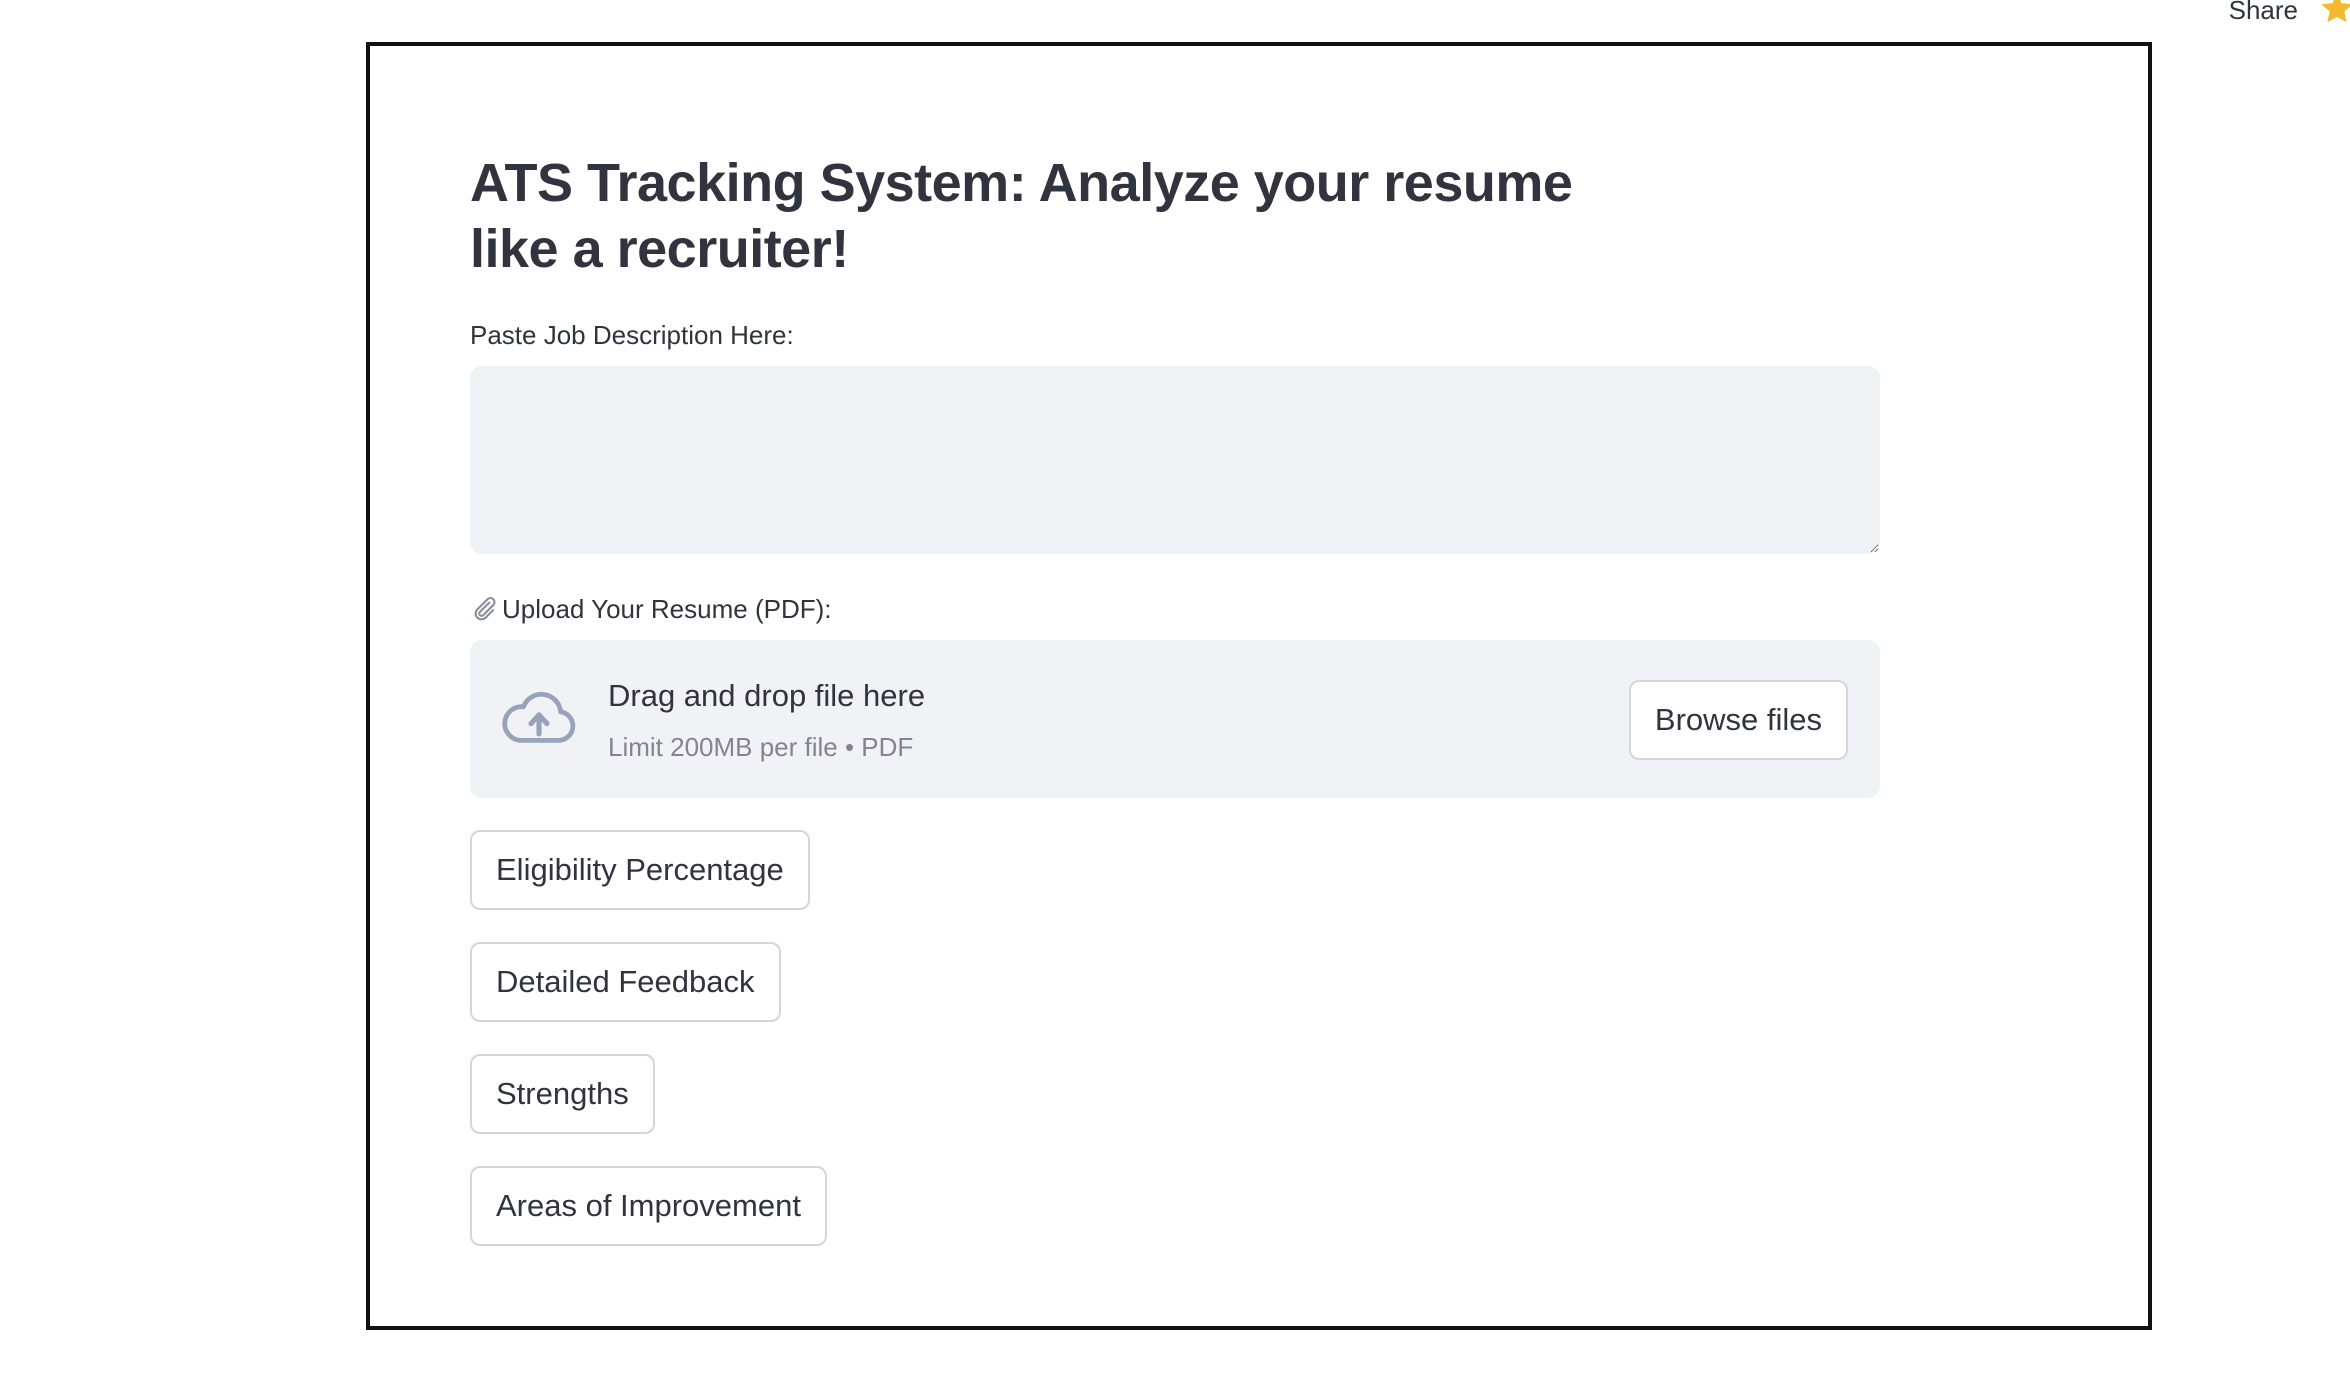 This screenshot has width=2350, height=1392. I want to click on top-toolbar: Share, so click(2250, 15).